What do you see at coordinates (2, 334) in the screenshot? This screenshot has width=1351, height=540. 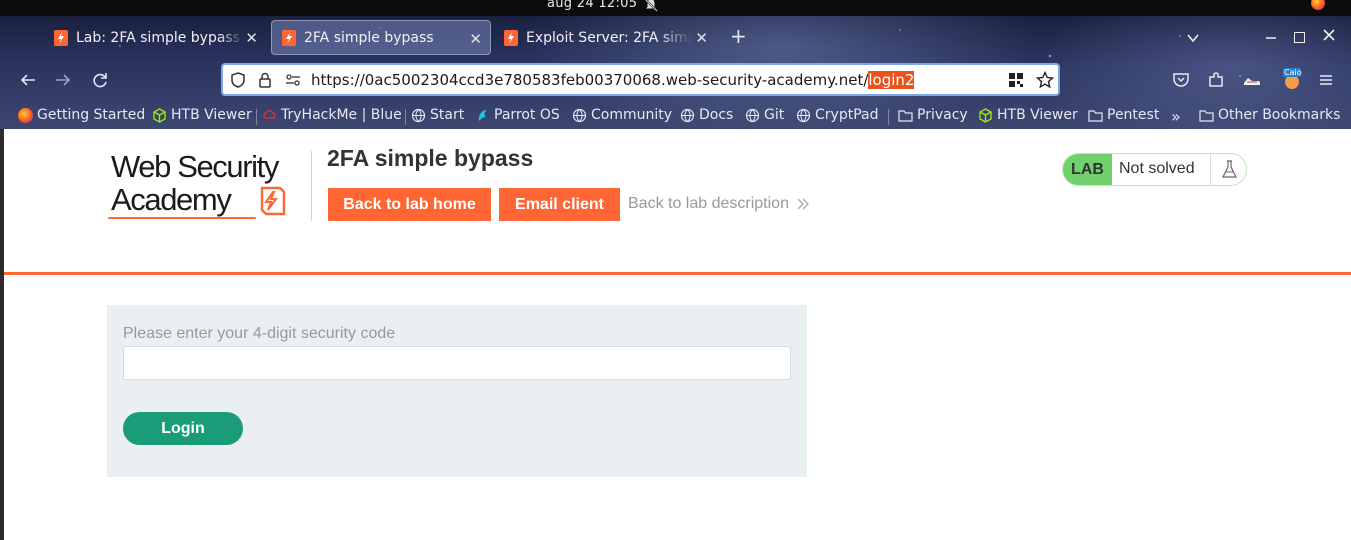 I see `desktop-edge-strip` at bounding box center [2, 334].